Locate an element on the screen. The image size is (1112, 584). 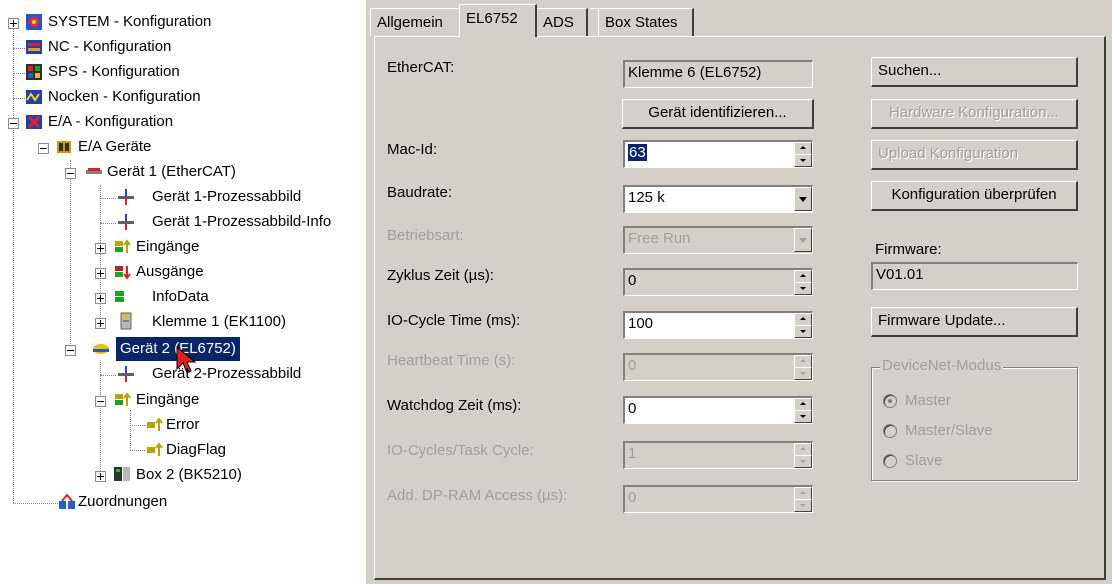
heartbeat-label: Heartbeat Time (s): is located at coordinates (451, 360).